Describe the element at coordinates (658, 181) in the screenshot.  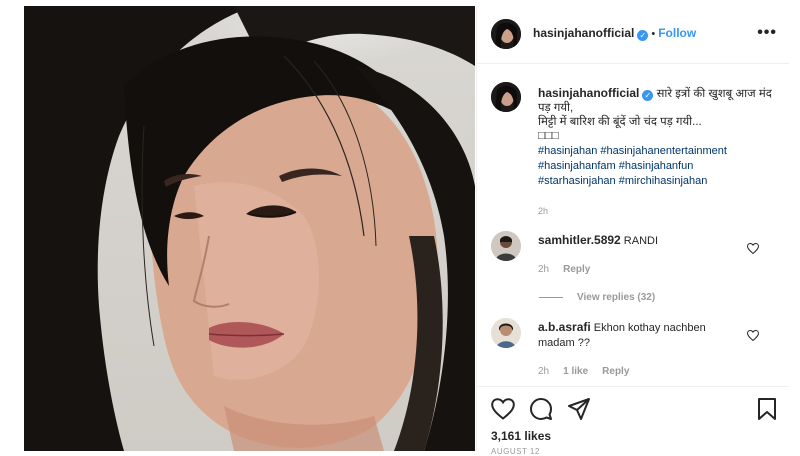
I see `hashtag-line: #starhasinjahan #mirchihasinjahan` at that location.